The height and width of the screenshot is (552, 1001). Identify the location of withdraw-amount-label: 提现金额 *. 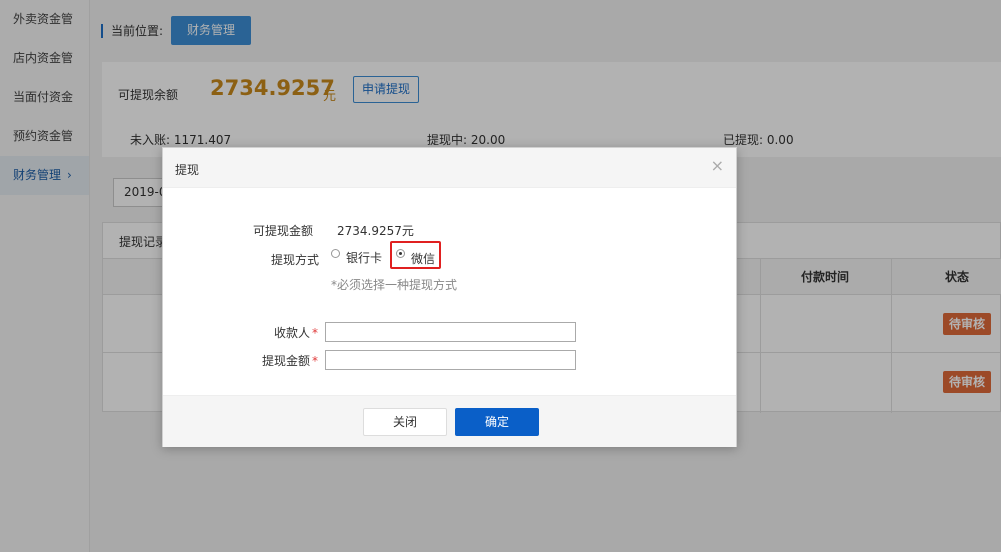
(268, 360).